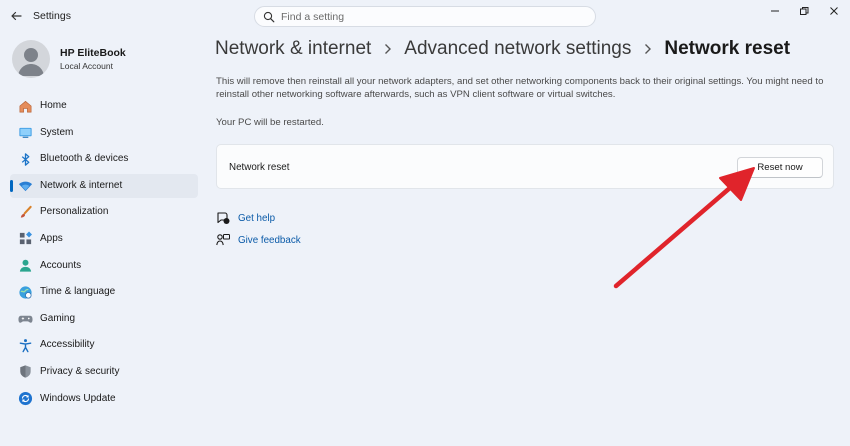 Image resolution: width=850 pixels, height=446 pixels. Describe the element at coordinates (525, 166) in the screenshot. I see `network-reset-card: Network reset Reset now` at that location.